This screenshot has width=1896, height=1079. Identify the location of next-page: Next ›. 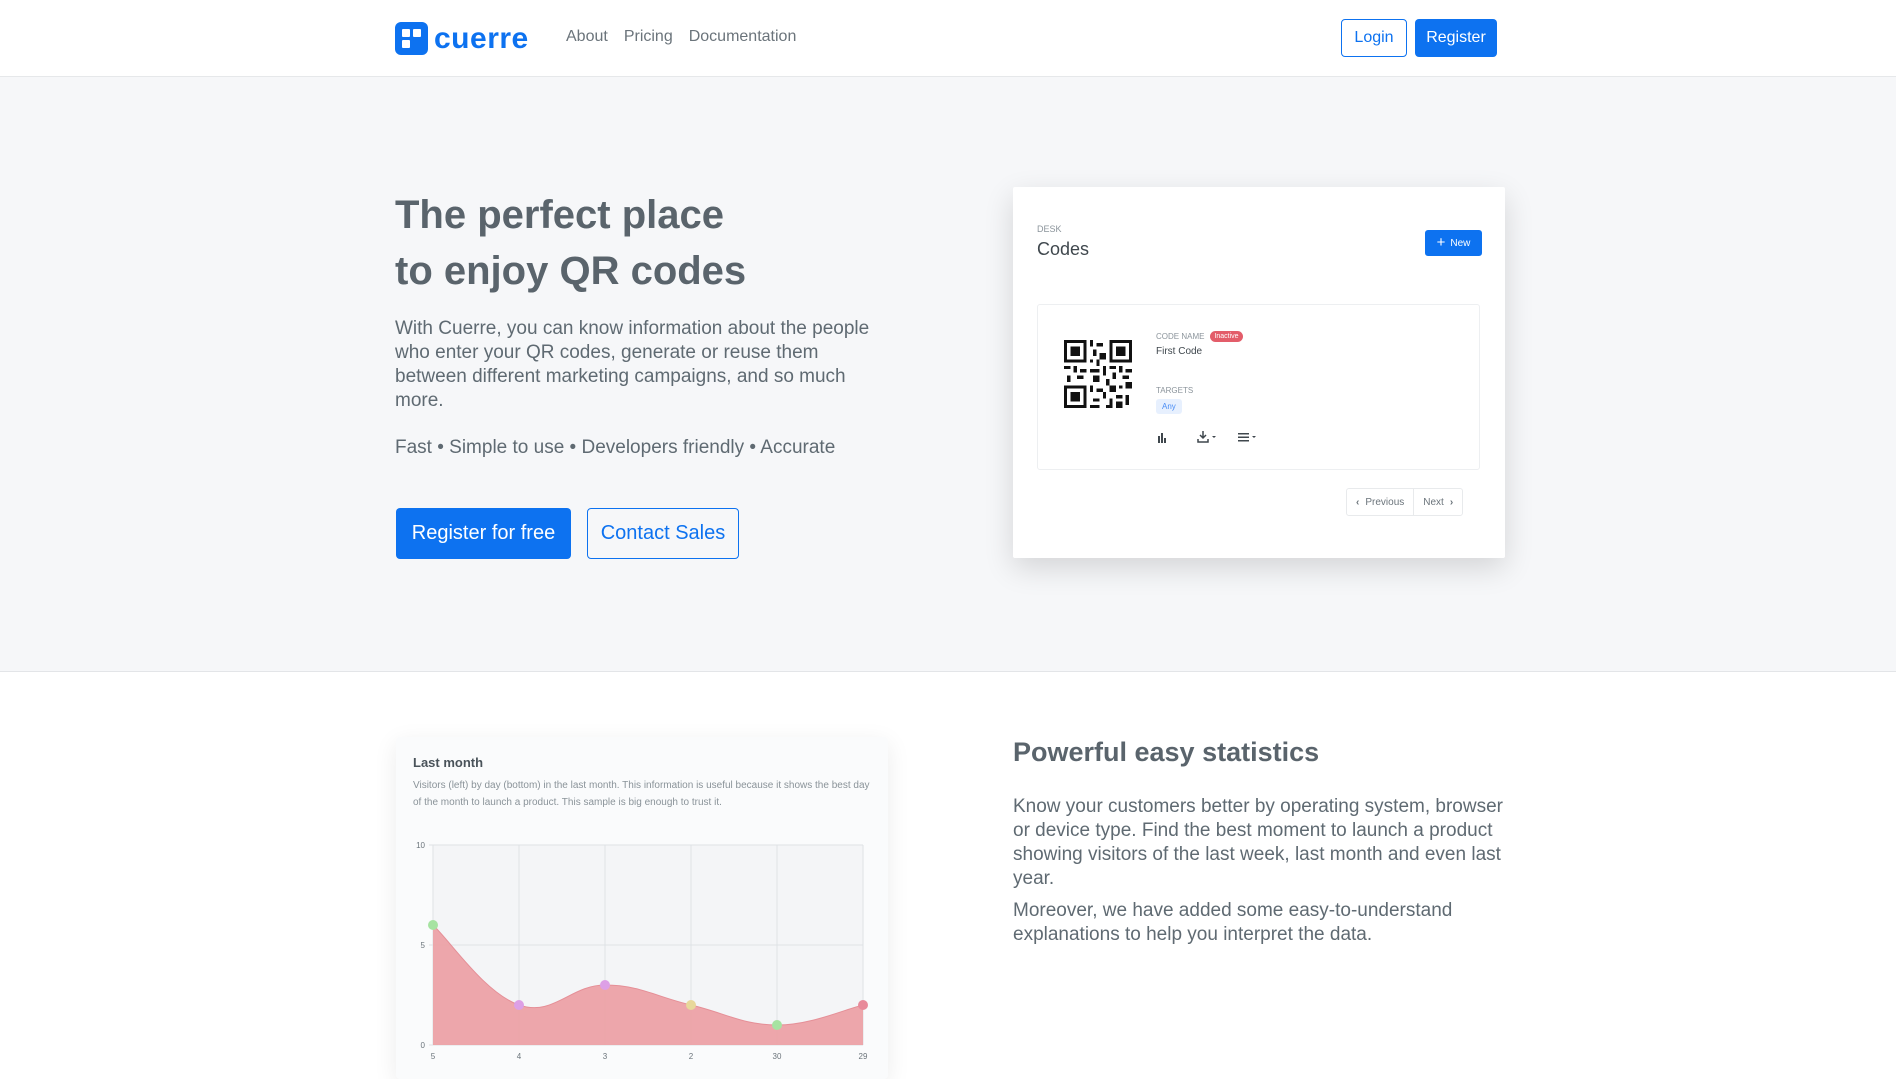
(1437, 502).